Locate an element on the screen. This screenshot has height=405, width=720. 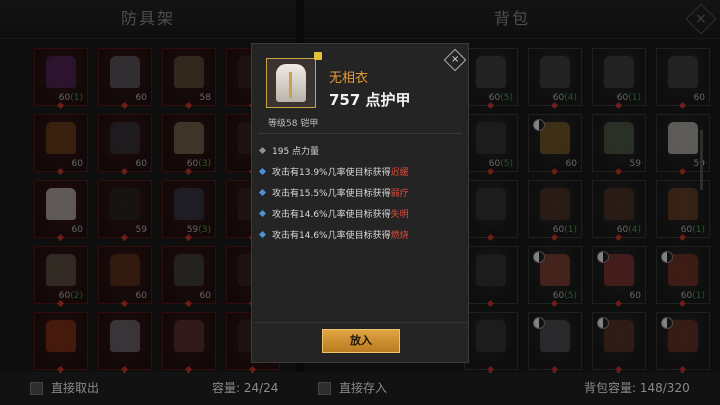
backpack-capacity: 背包容量: 148/320 is located at coordinates (637, 388).